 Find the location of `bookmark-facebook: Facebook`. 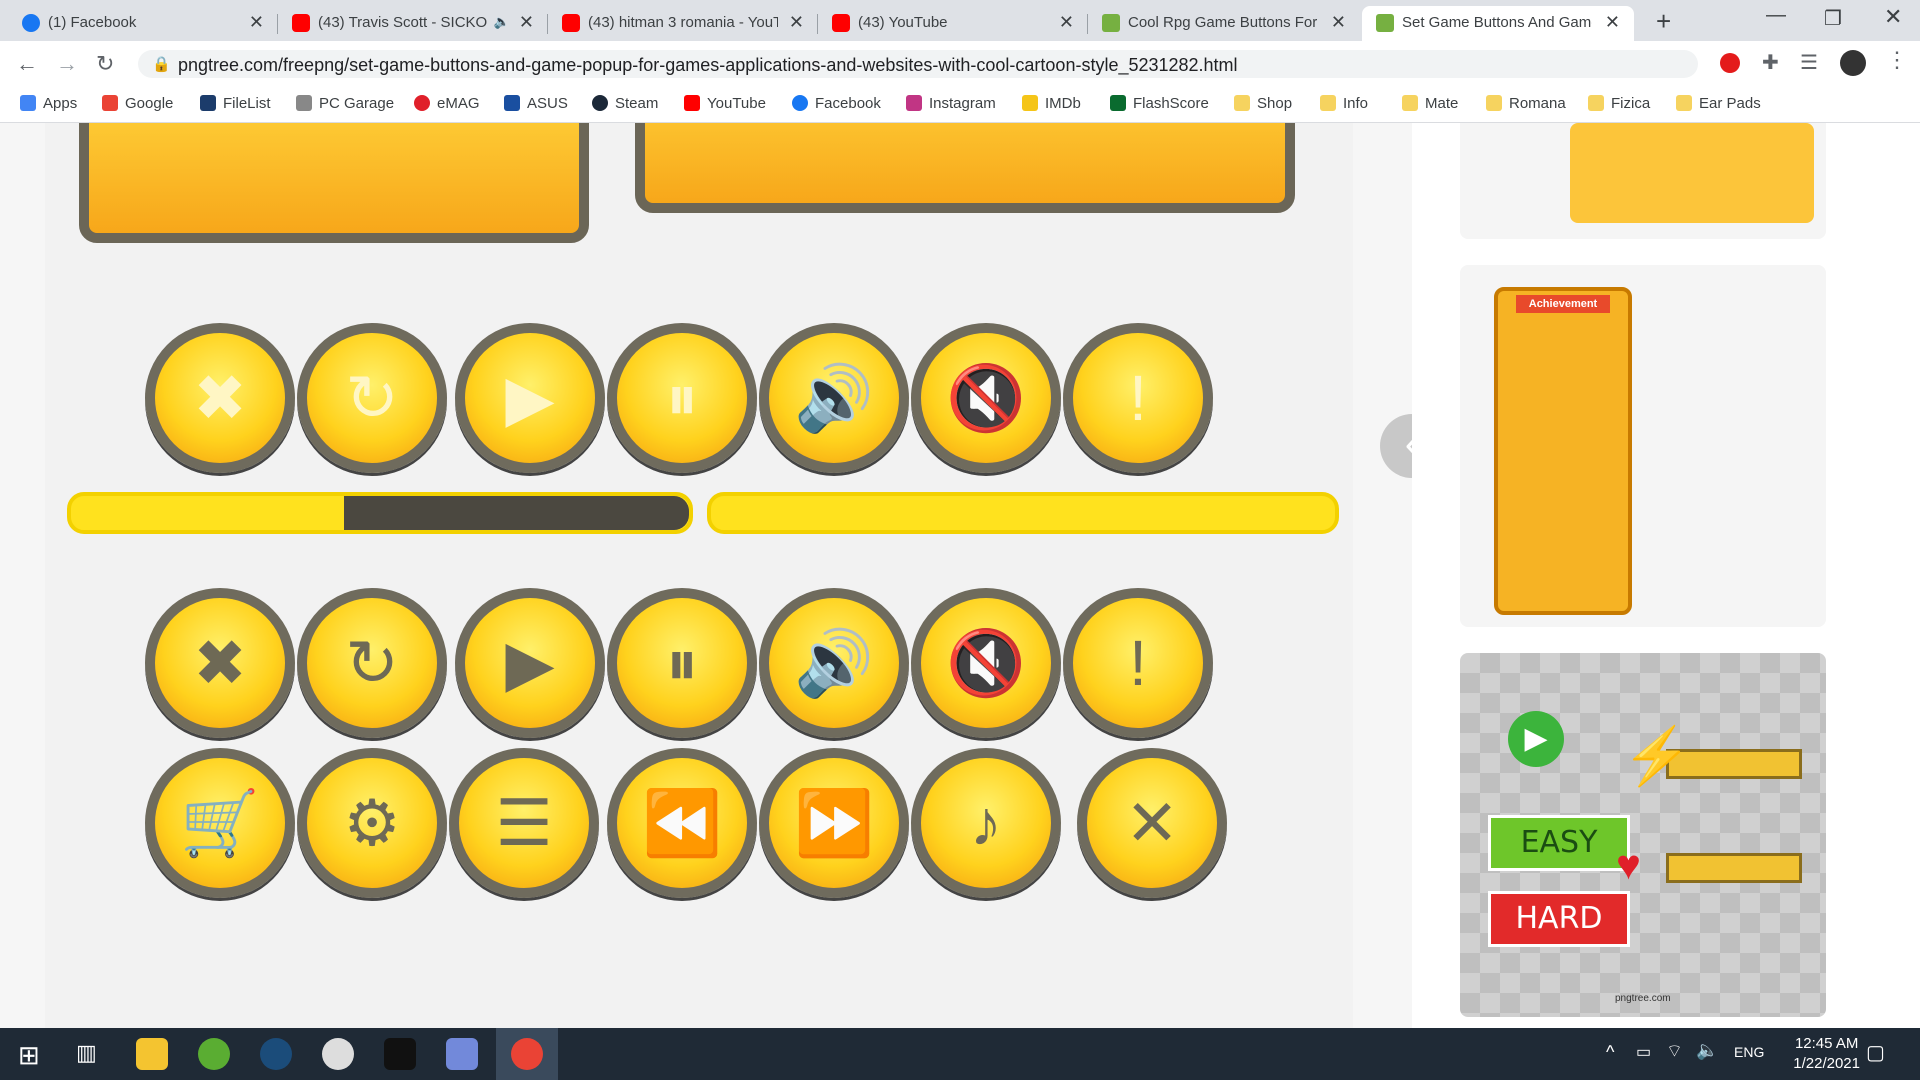

bookmark-facebook: Facebook is located at coordinates (836, 103).